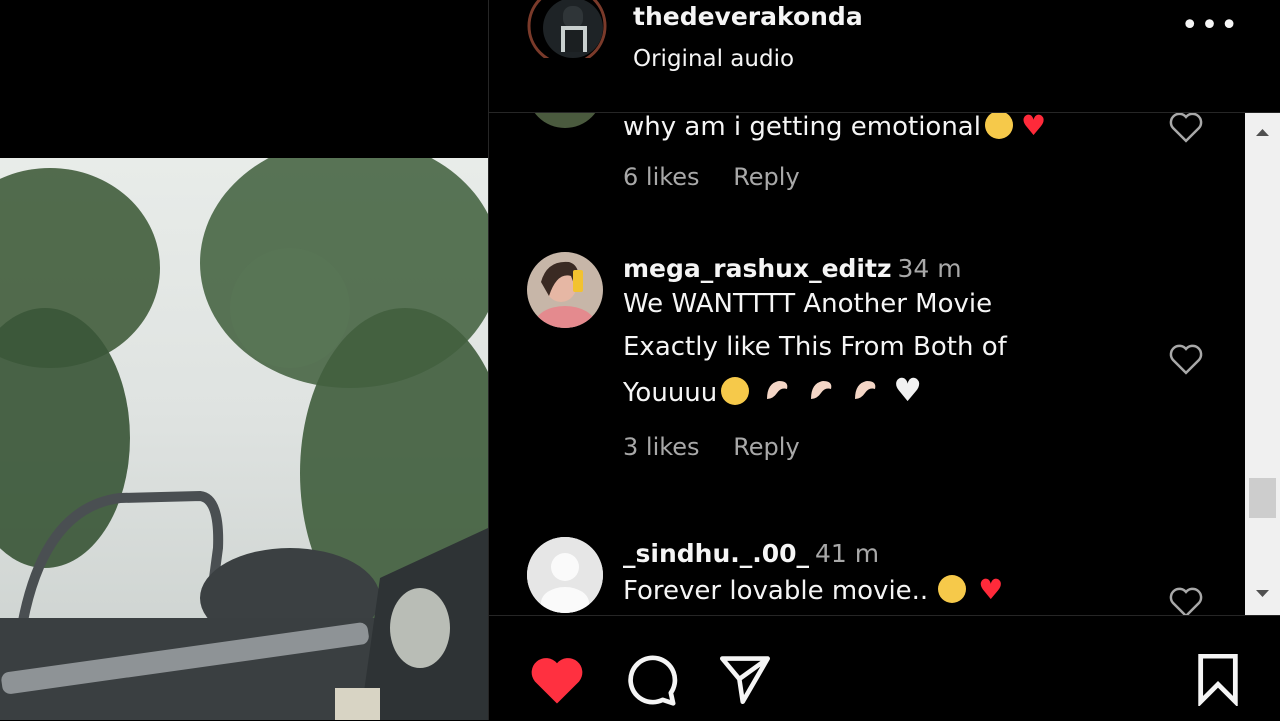 This screenshot has width=1280, height=721. What do you see at coordinates (565, 575) in the screenshot?
I see `commenter-avatar-default` at bounding box center [565, 575].